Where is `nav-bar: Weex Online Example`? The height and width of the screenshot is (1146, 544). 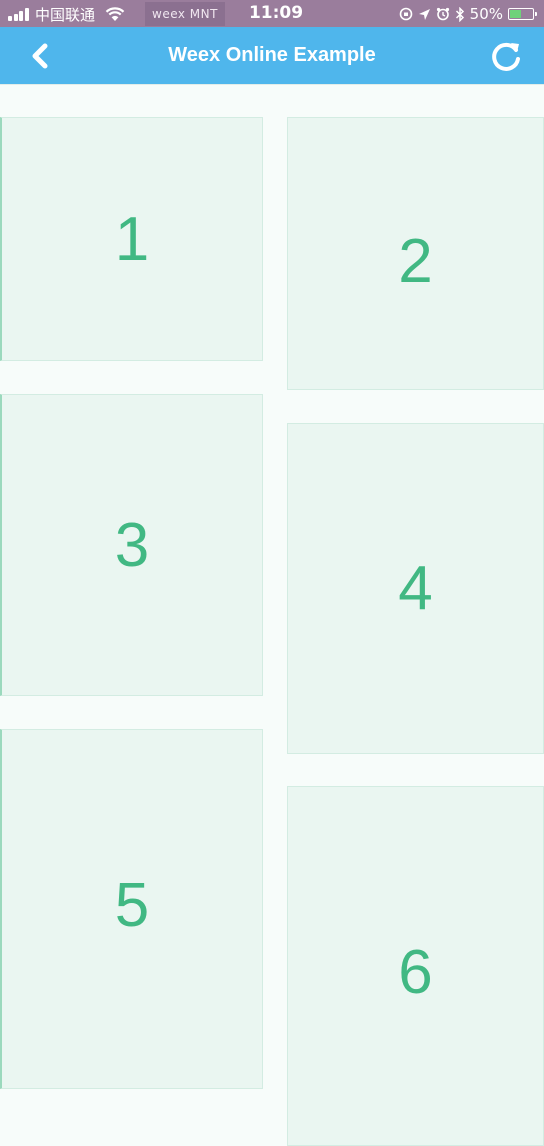 nav-bar: Weex Online Example is located at coordinates (272, 55).